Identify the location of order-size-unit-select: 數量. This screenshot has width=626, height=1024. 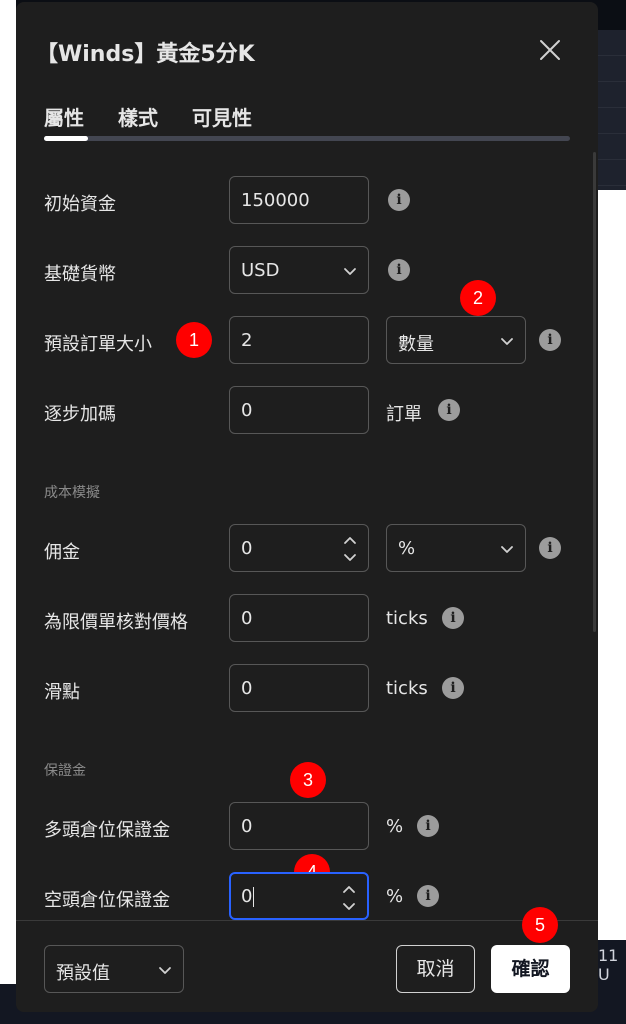
(456, 340).